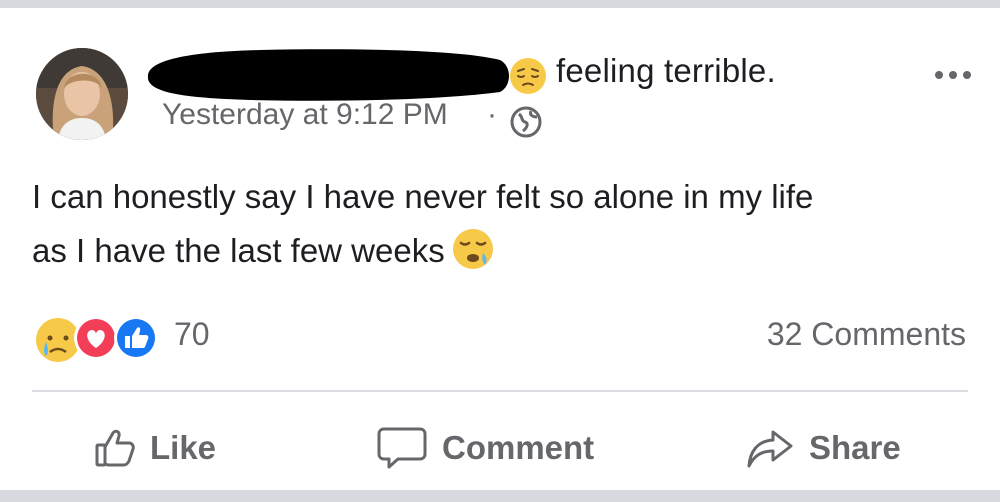  I want to click on like-reaction-icon, so click(136, 338).